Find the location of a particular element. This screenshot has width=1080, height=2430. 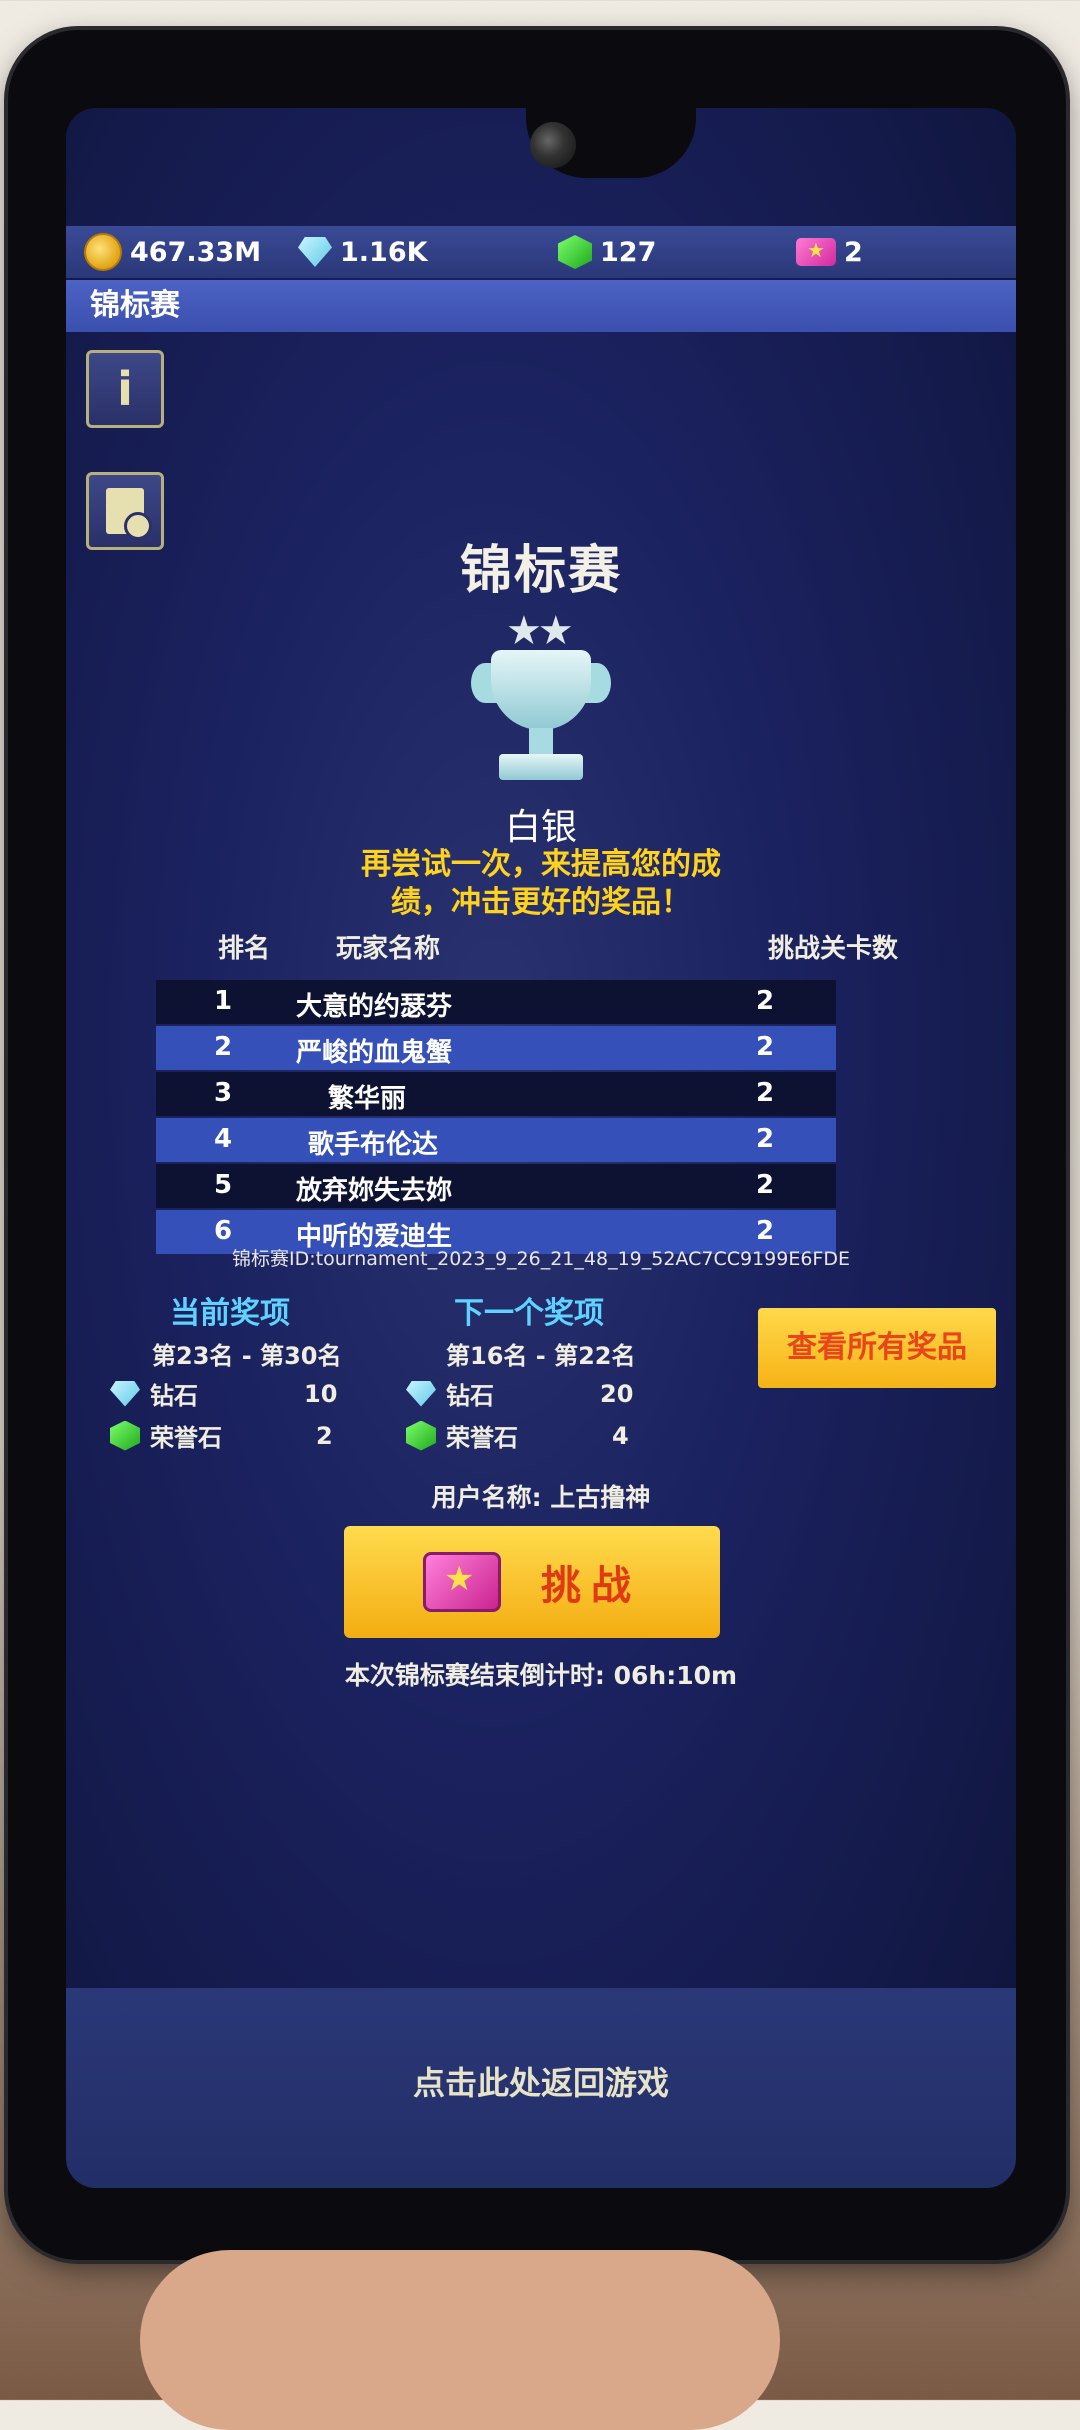

league-rank-name: 白银 is located at coordinates (540, 827).